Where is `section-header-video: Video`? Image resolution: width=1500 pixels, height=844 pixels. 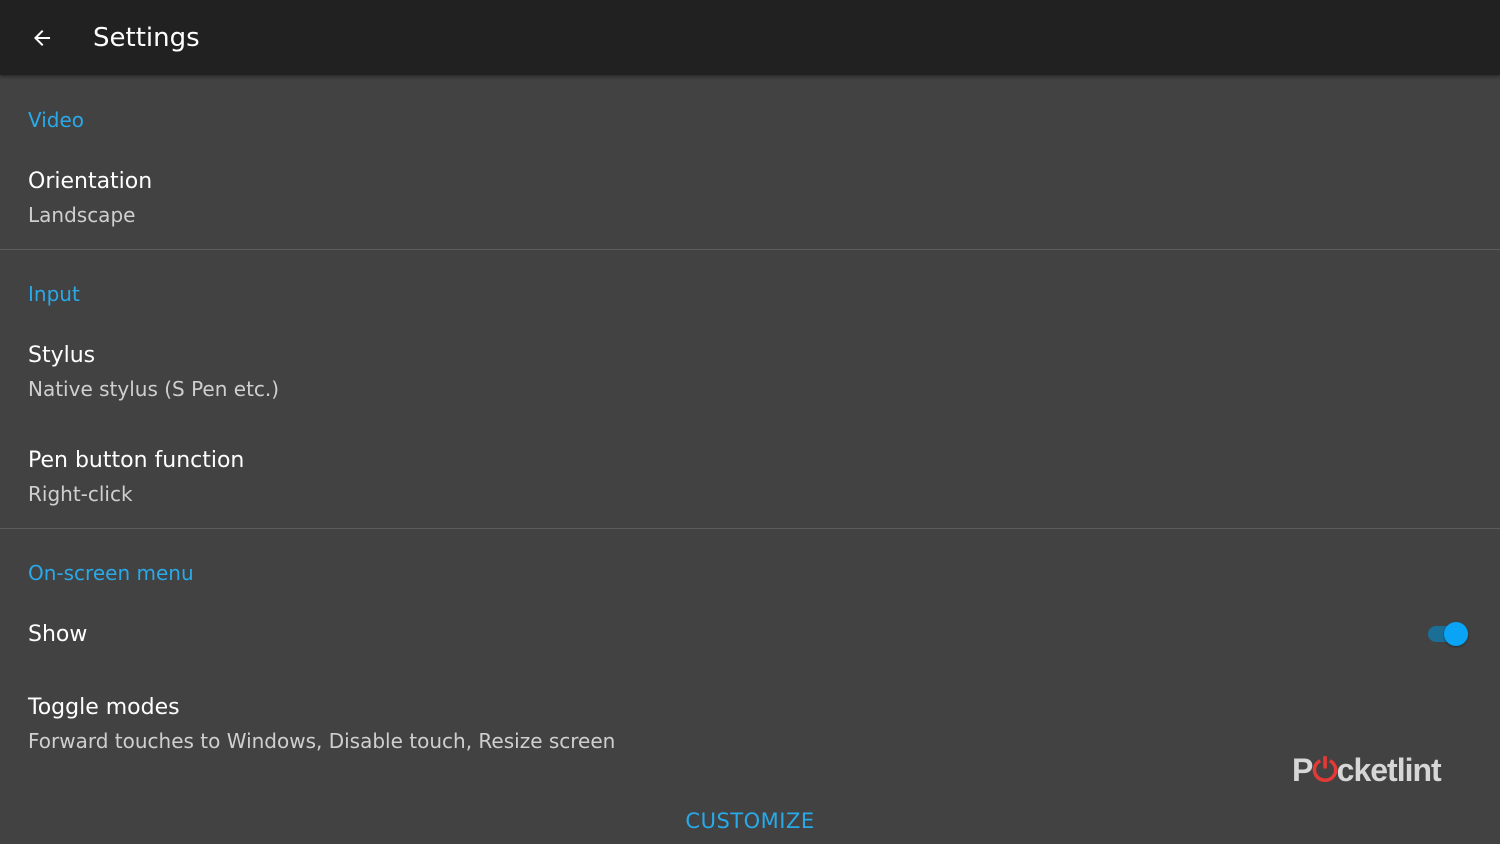 section-header-video: Video is located at coordinates (56, 120).